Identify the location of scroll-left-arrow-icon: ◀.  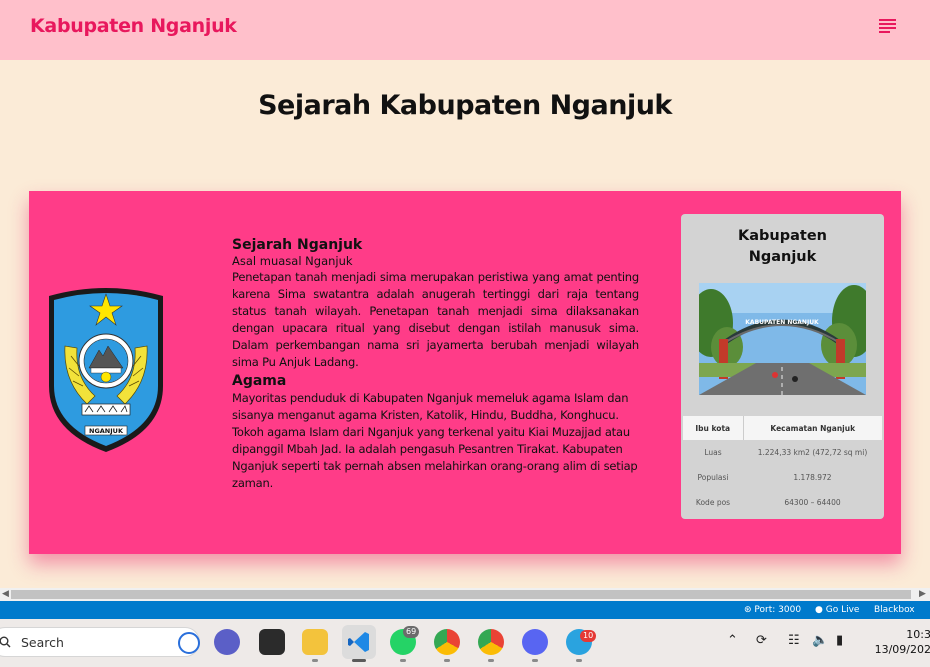
(5, 594).